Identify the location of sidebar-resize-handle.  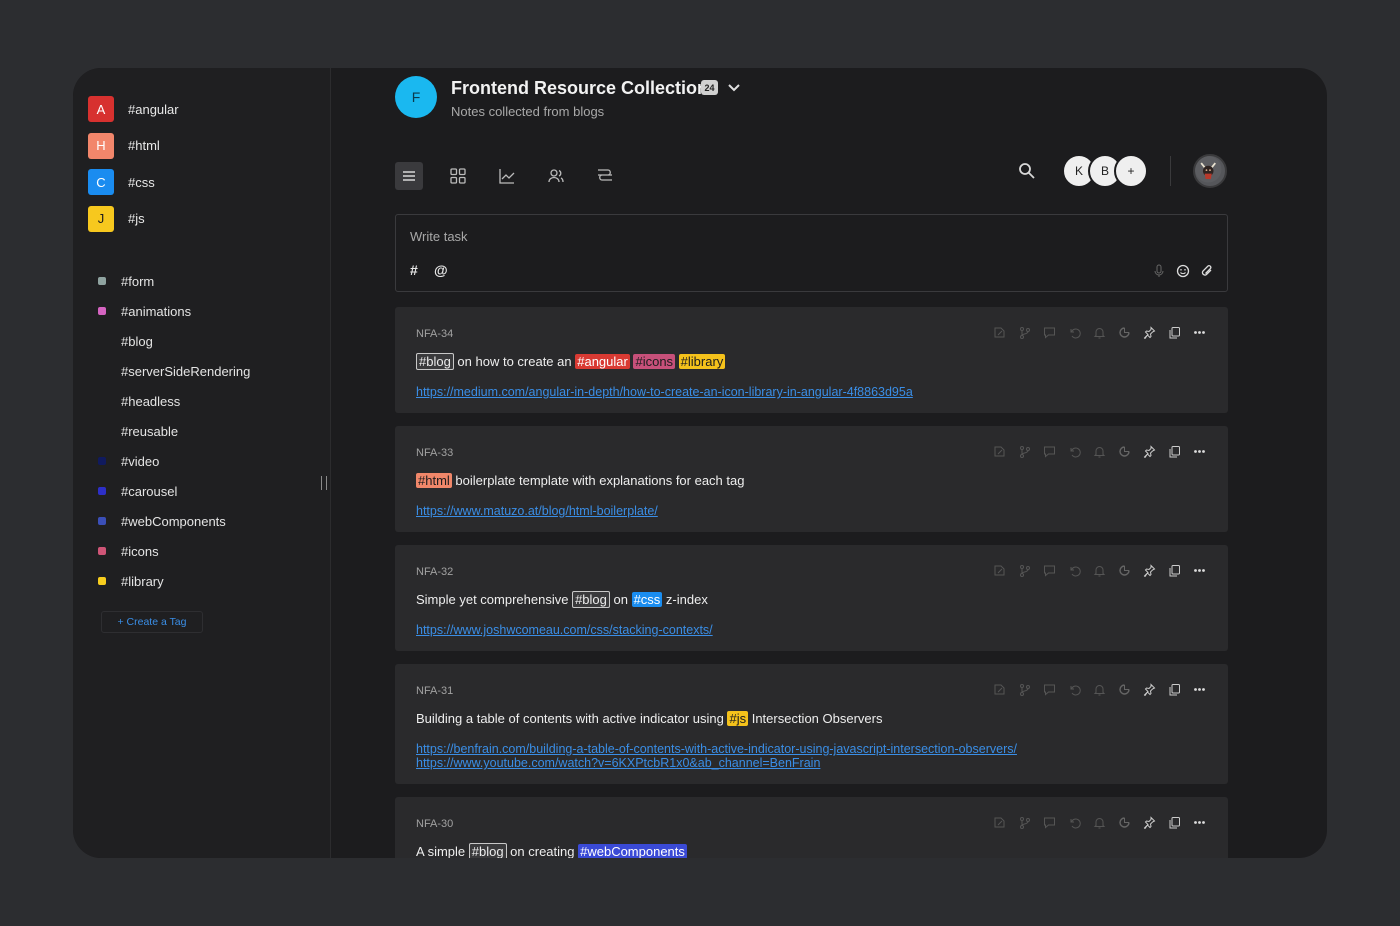
(324, 483).